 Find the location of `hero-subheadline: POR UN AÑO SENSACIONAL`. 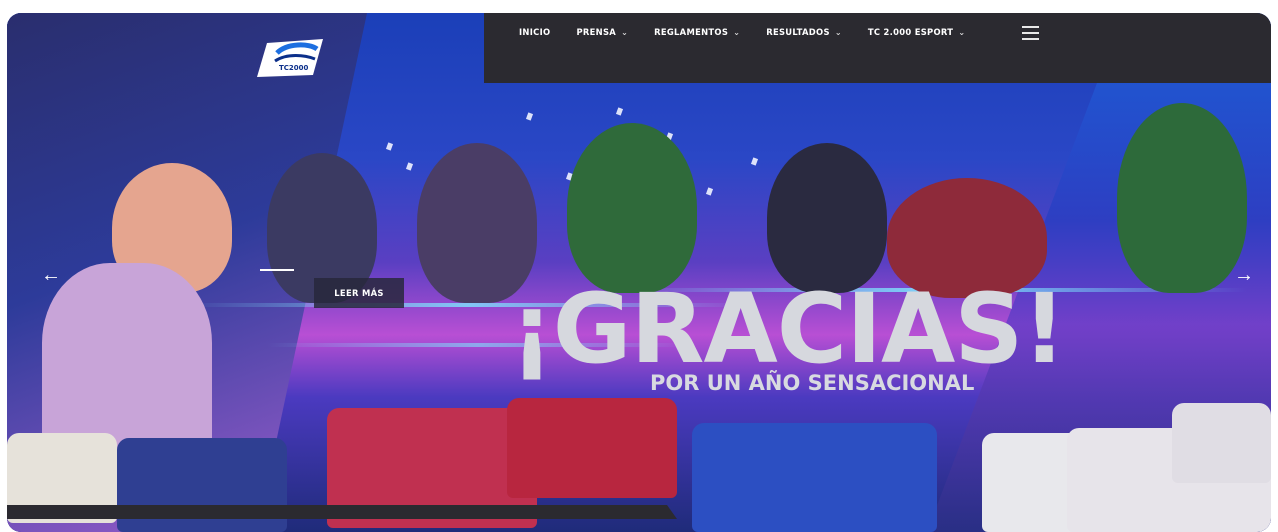

hero-subheadline: POR UN AÑO SENSACIONAL is located at coordinates (812, 383).